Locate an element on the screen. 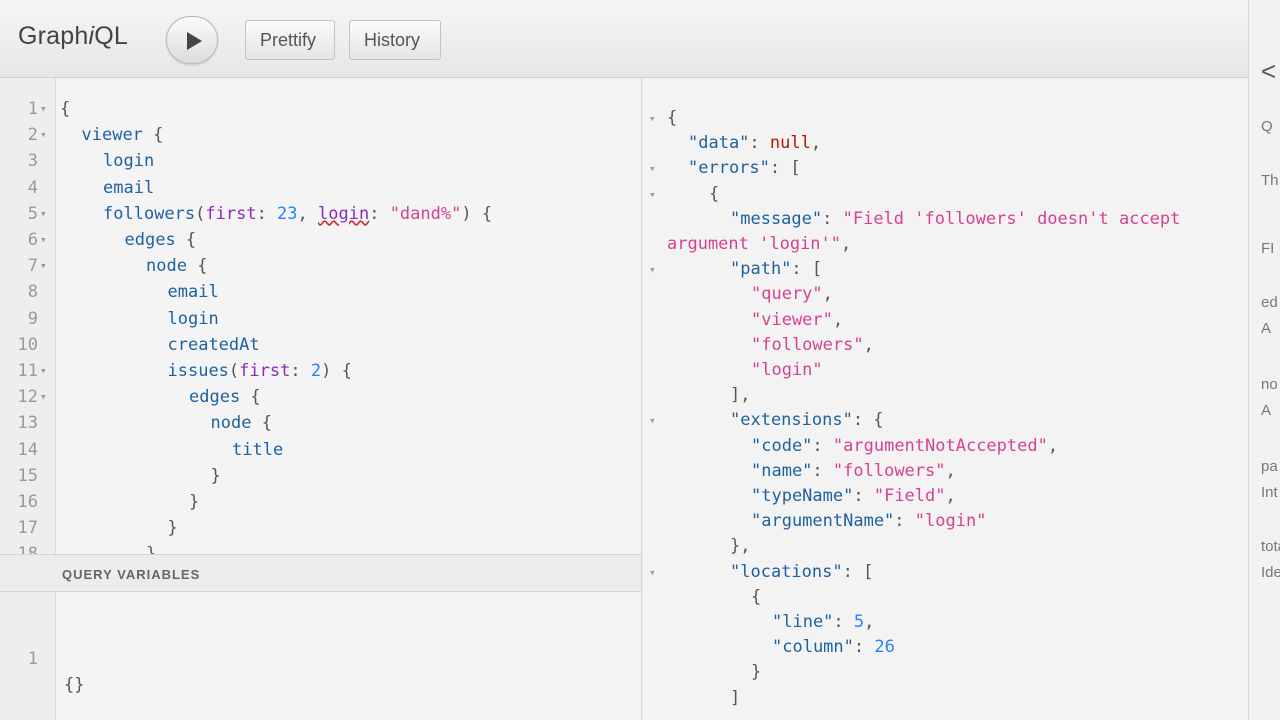  doc-fragment: FI is located at coordinates (1268, 248).